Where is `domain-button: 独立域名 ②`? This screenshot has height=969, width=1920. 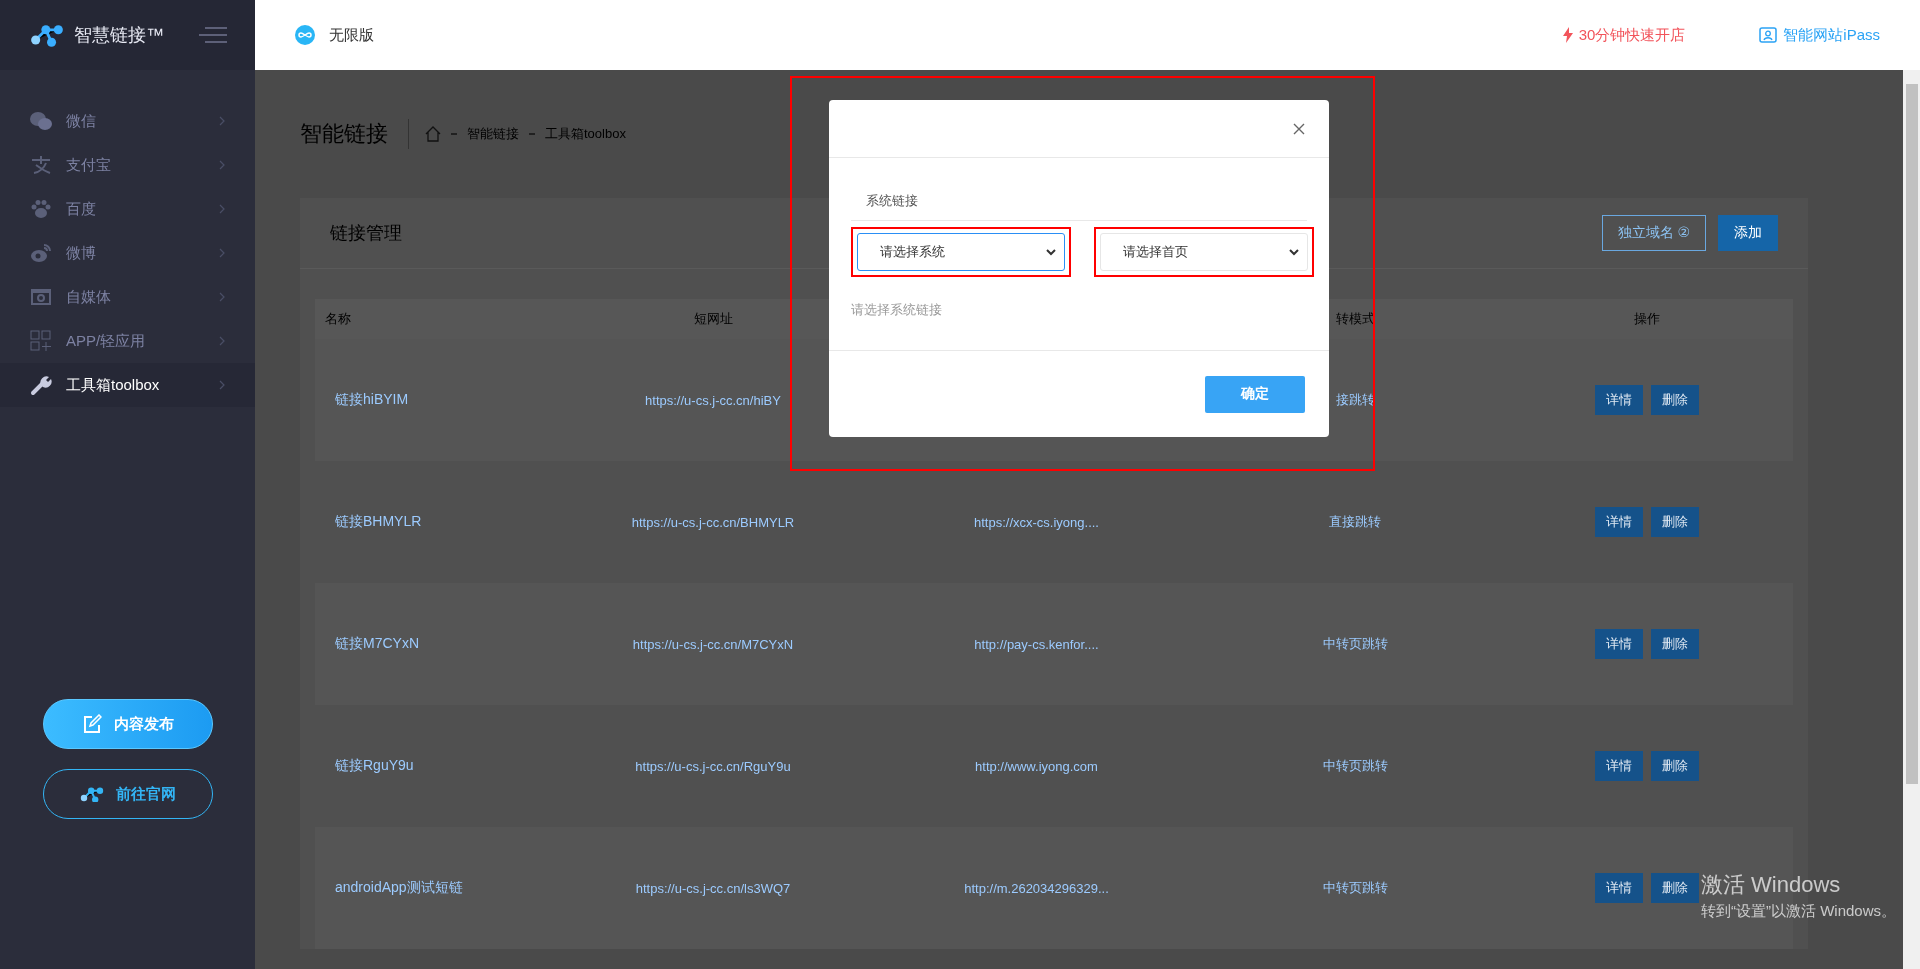
domain-button: 独立域名 ② is located at coordinates (1653, 233).